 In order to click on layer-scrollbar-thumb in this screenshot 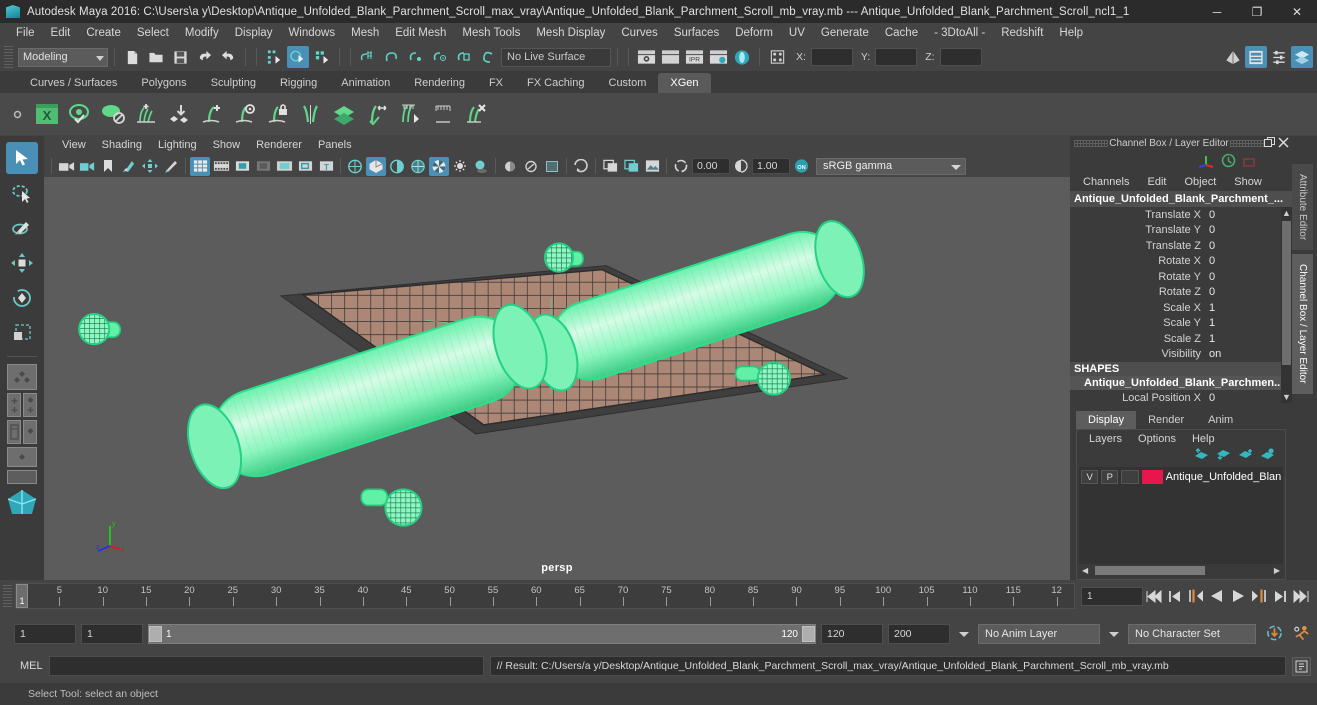, I will do `click(1150, 570)`.